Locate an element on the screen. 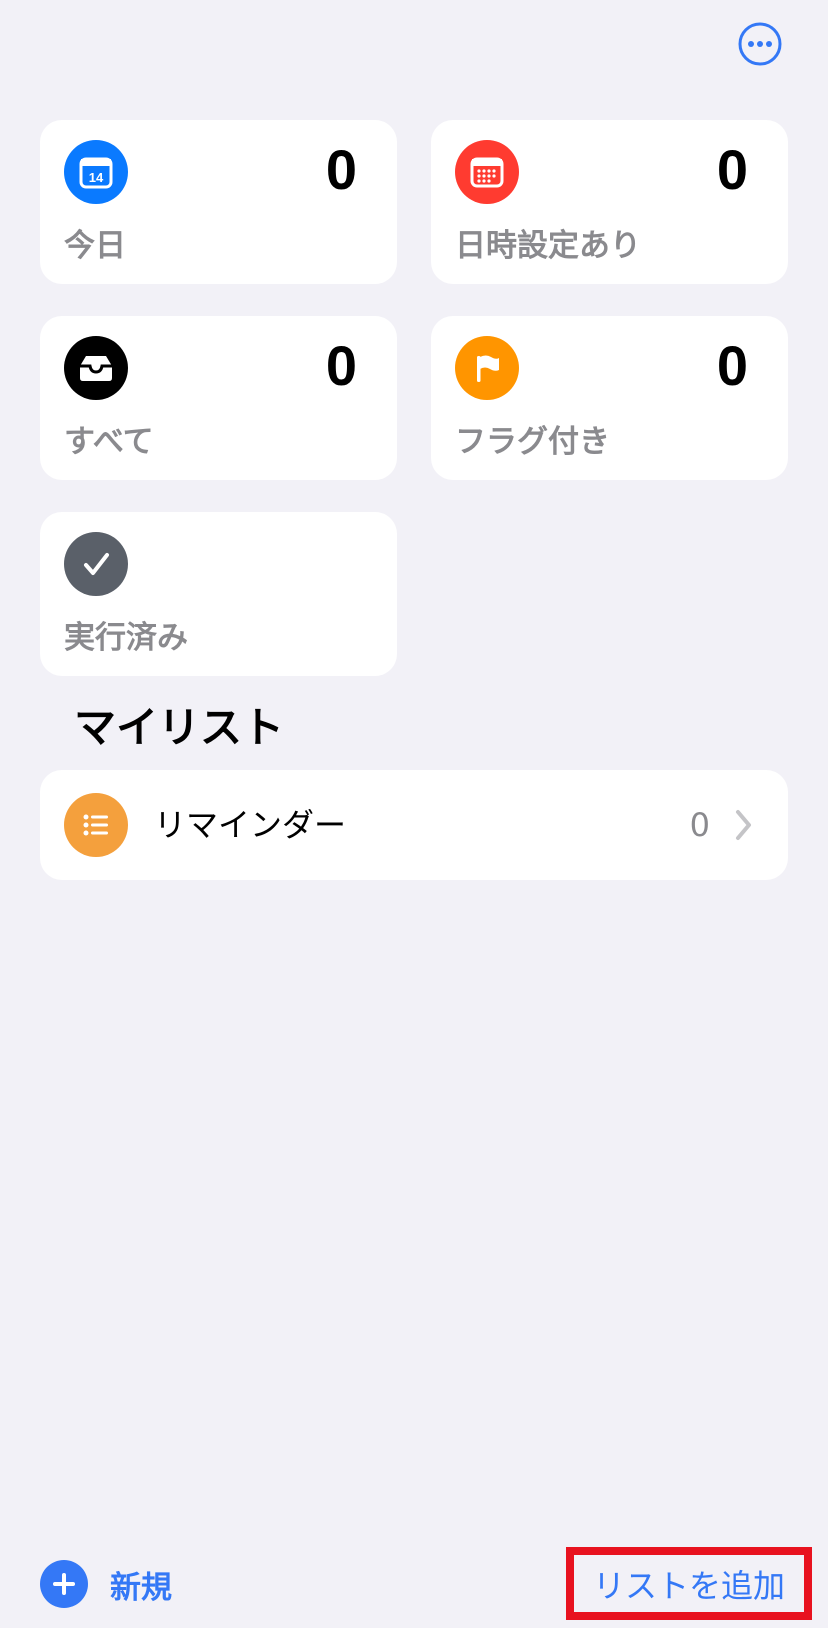 The width and height of the screenshot is (828, 1628). calendar-today-icon: 14 is located at coordinates (96, 172).